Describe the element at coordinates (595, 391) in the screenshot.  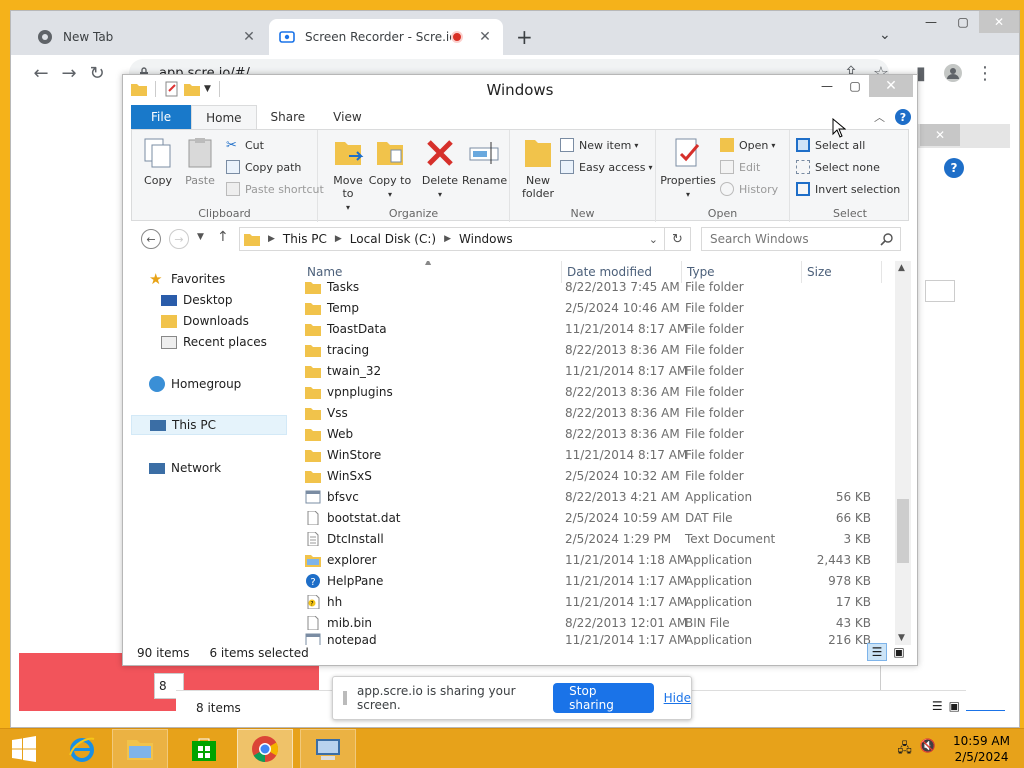
I see `file-row: vpnplugins 8/22/2013 8:36 AM File folder` at that location.